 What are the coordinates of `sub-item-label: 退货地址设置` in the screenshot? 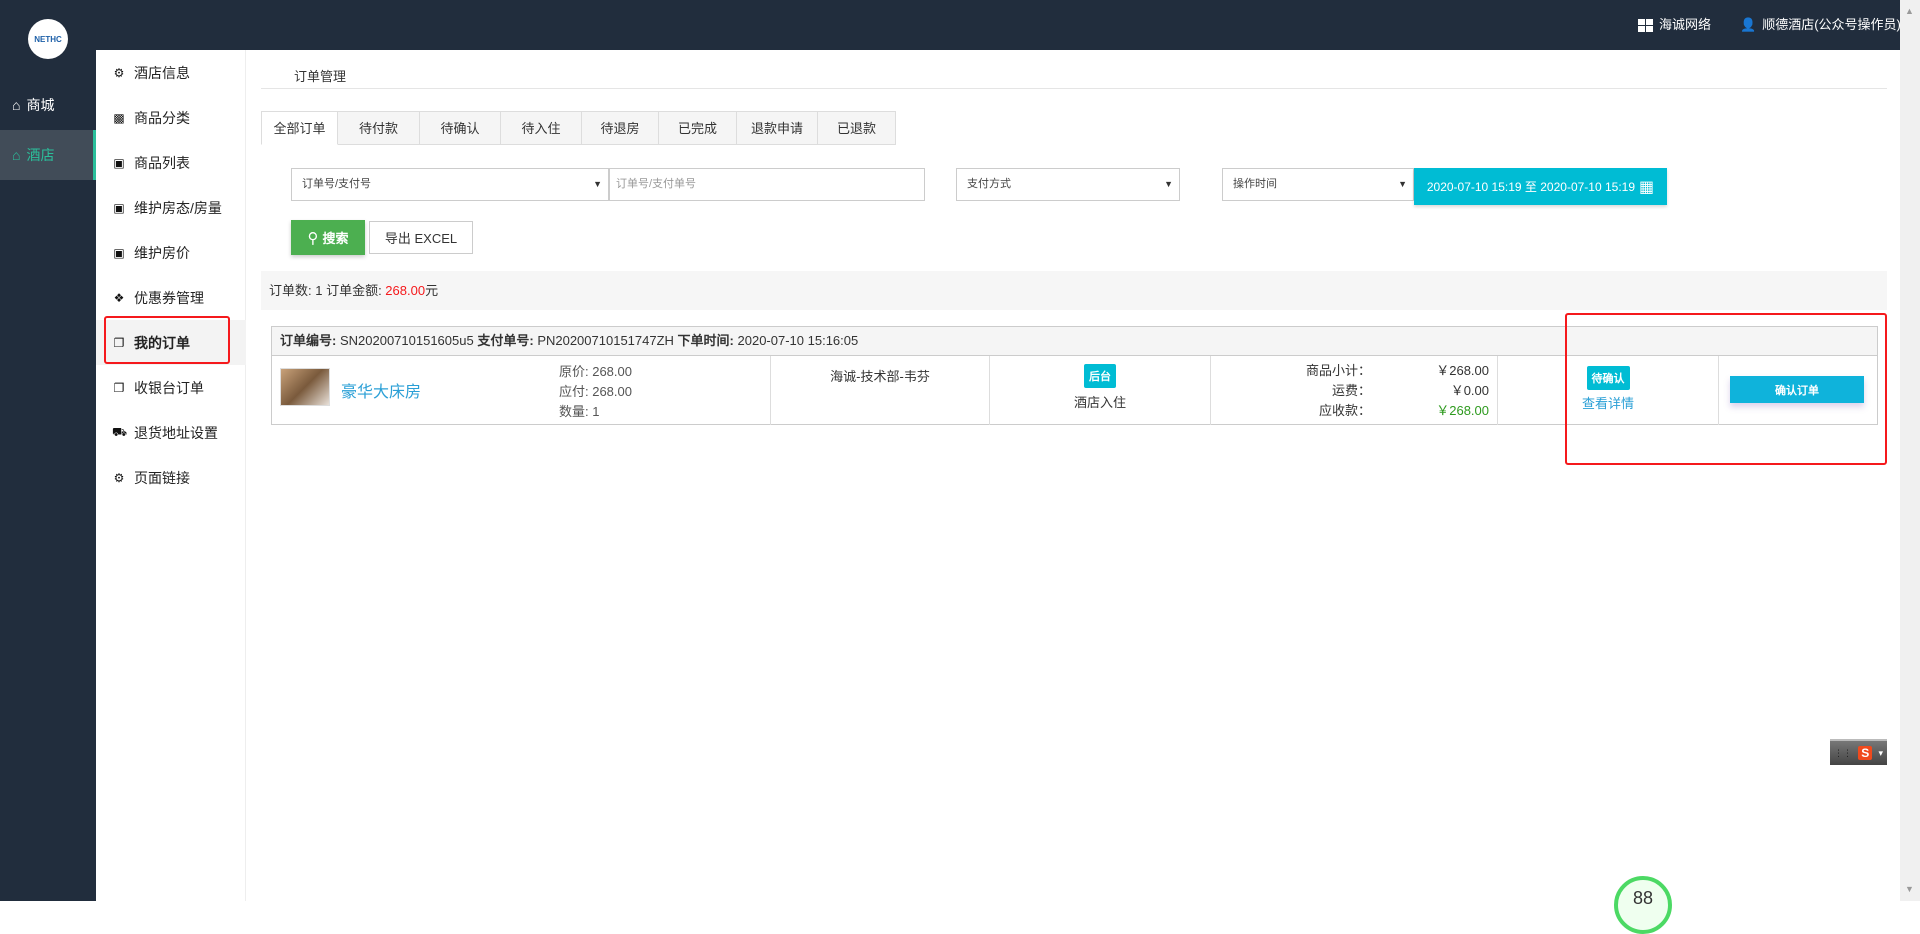 It's located at (176, 432).